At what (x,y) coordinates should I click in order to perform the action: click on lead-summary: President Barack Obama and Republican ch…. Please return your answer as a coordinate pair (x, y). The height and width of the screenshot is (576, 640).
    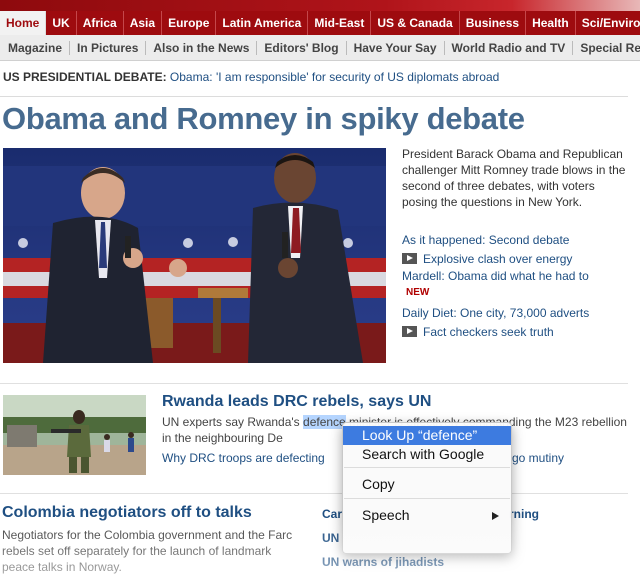
    Looking at the image, I should click on (514, 178).